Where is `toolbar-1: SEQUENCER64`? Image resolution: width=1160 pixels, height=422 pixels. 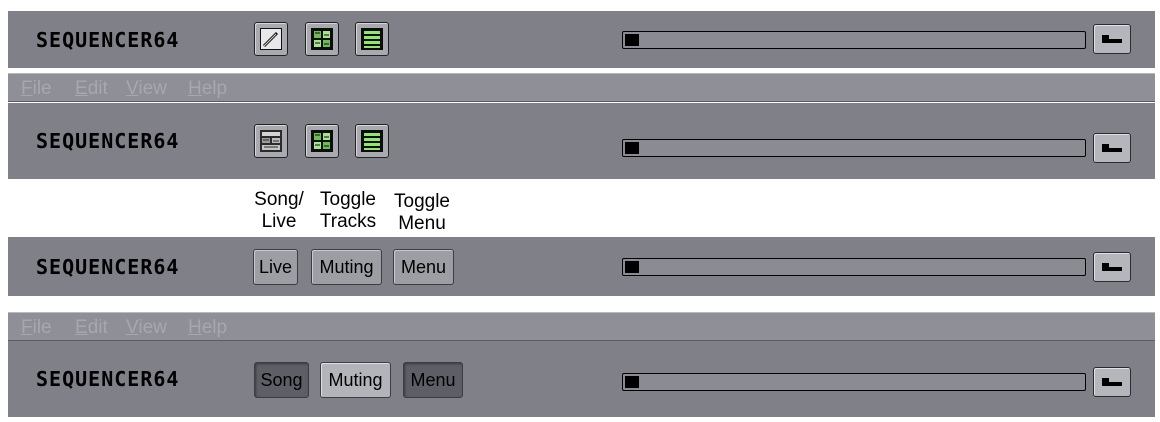
toolbar-1: SEQUENCER64 is located at coordinates (581, 39).